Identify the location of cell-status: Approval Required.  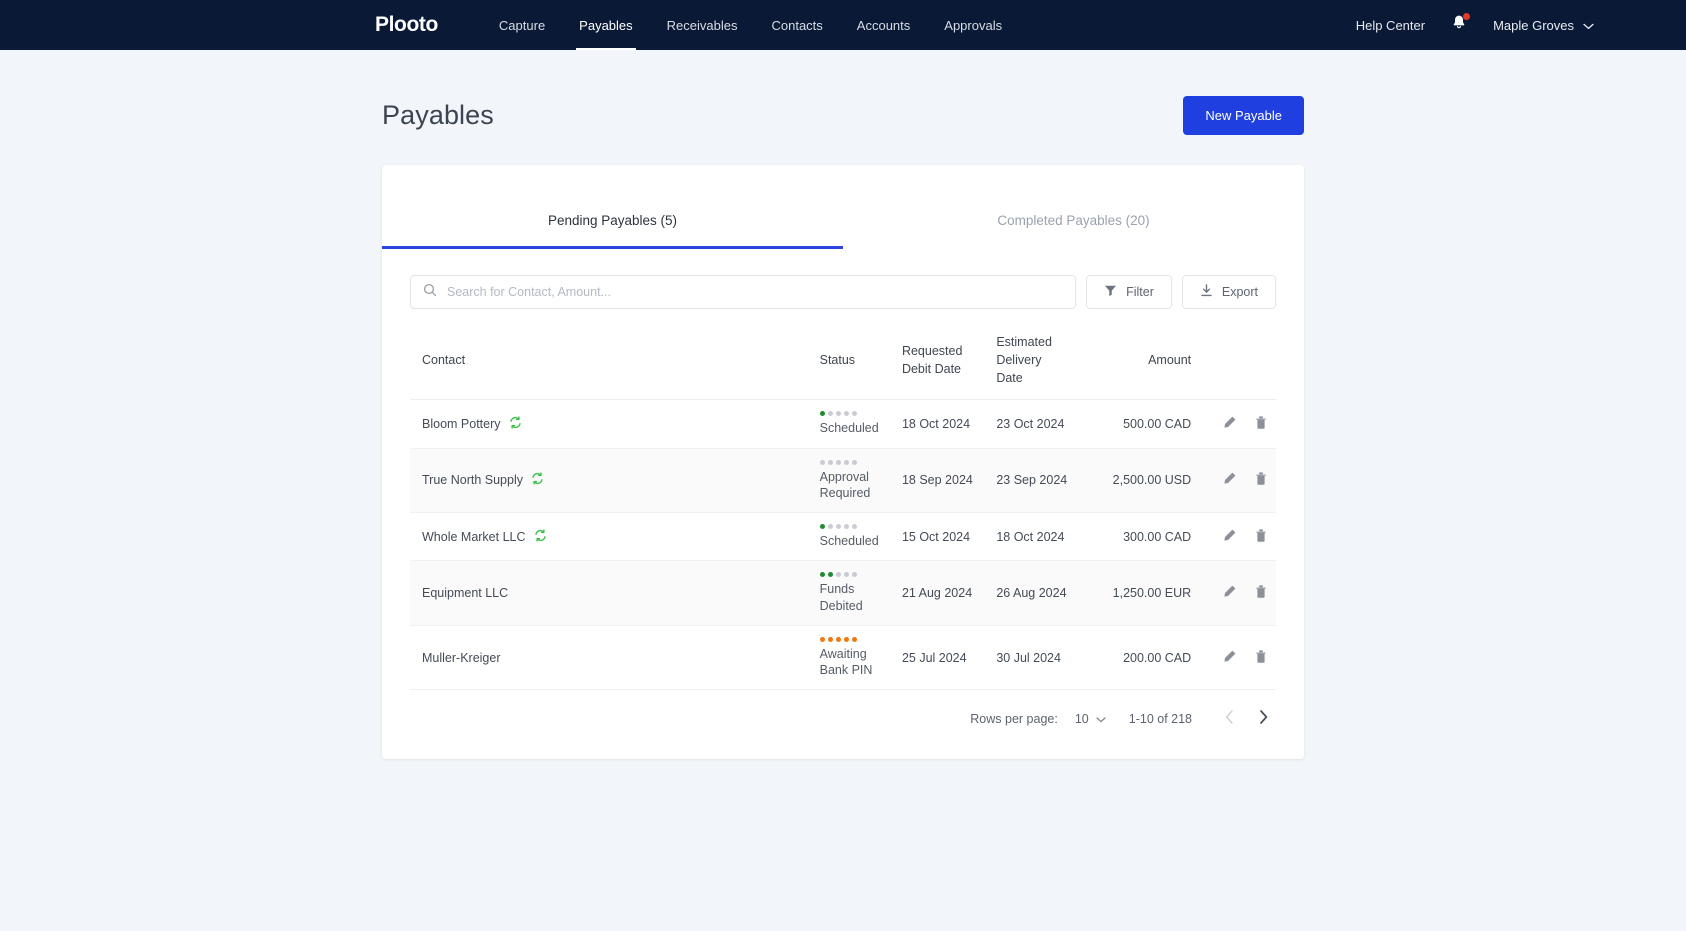
(853, 480).